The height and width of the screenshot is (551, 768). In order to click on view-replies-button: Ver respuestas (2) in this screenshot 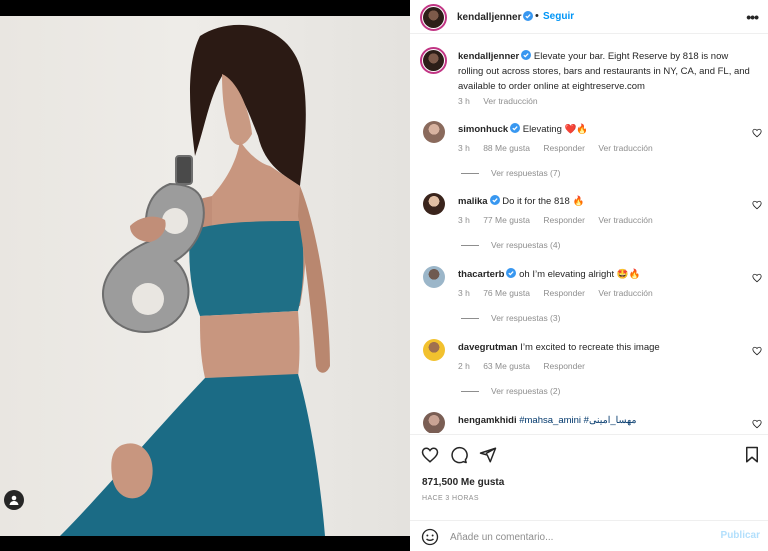, I will do `click(510, 391)`.